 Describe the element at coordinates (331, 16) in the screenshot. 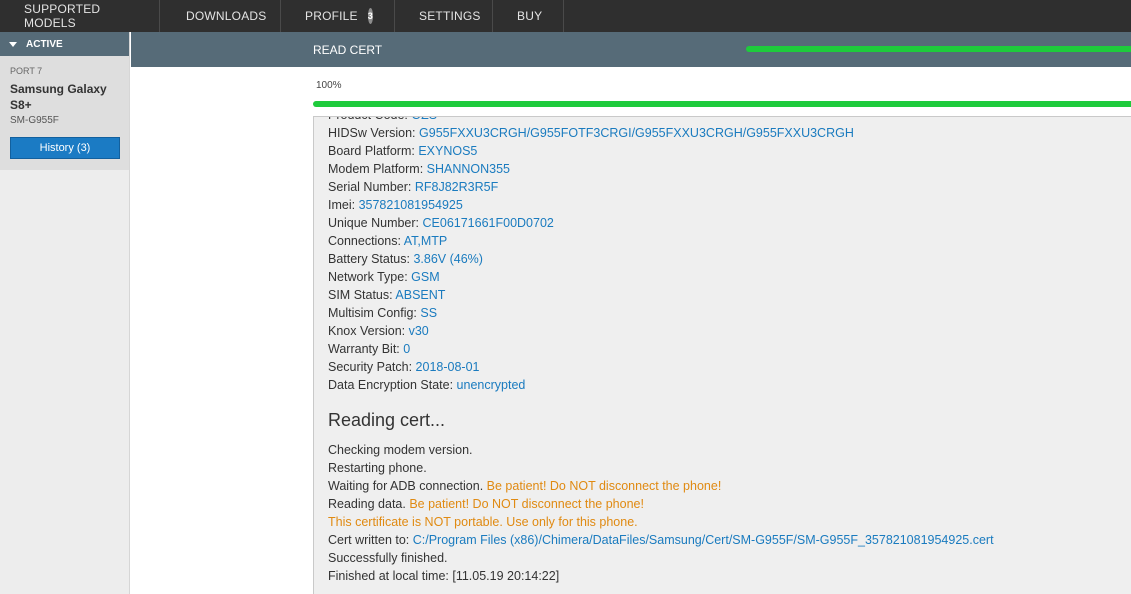

I see `nav-label: PROFILE` at that location.